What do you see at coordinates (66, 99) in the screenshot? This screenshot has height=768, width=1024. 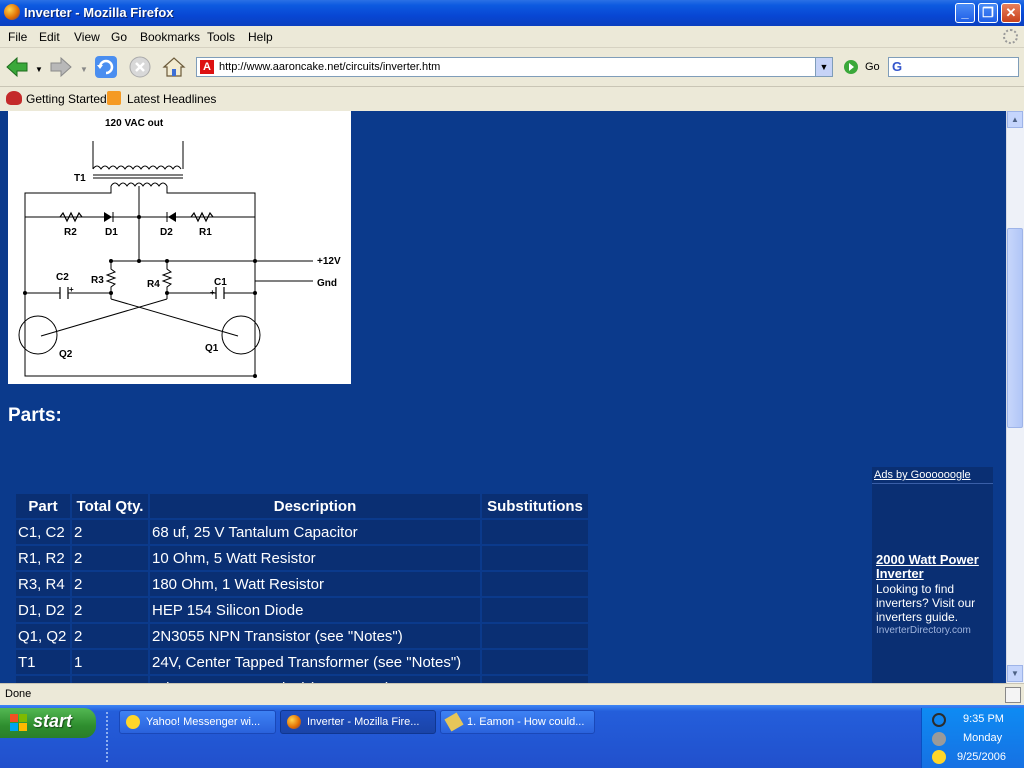 I see `bookmark-getting-started: Getting Started` at bounding box center [66, 99].